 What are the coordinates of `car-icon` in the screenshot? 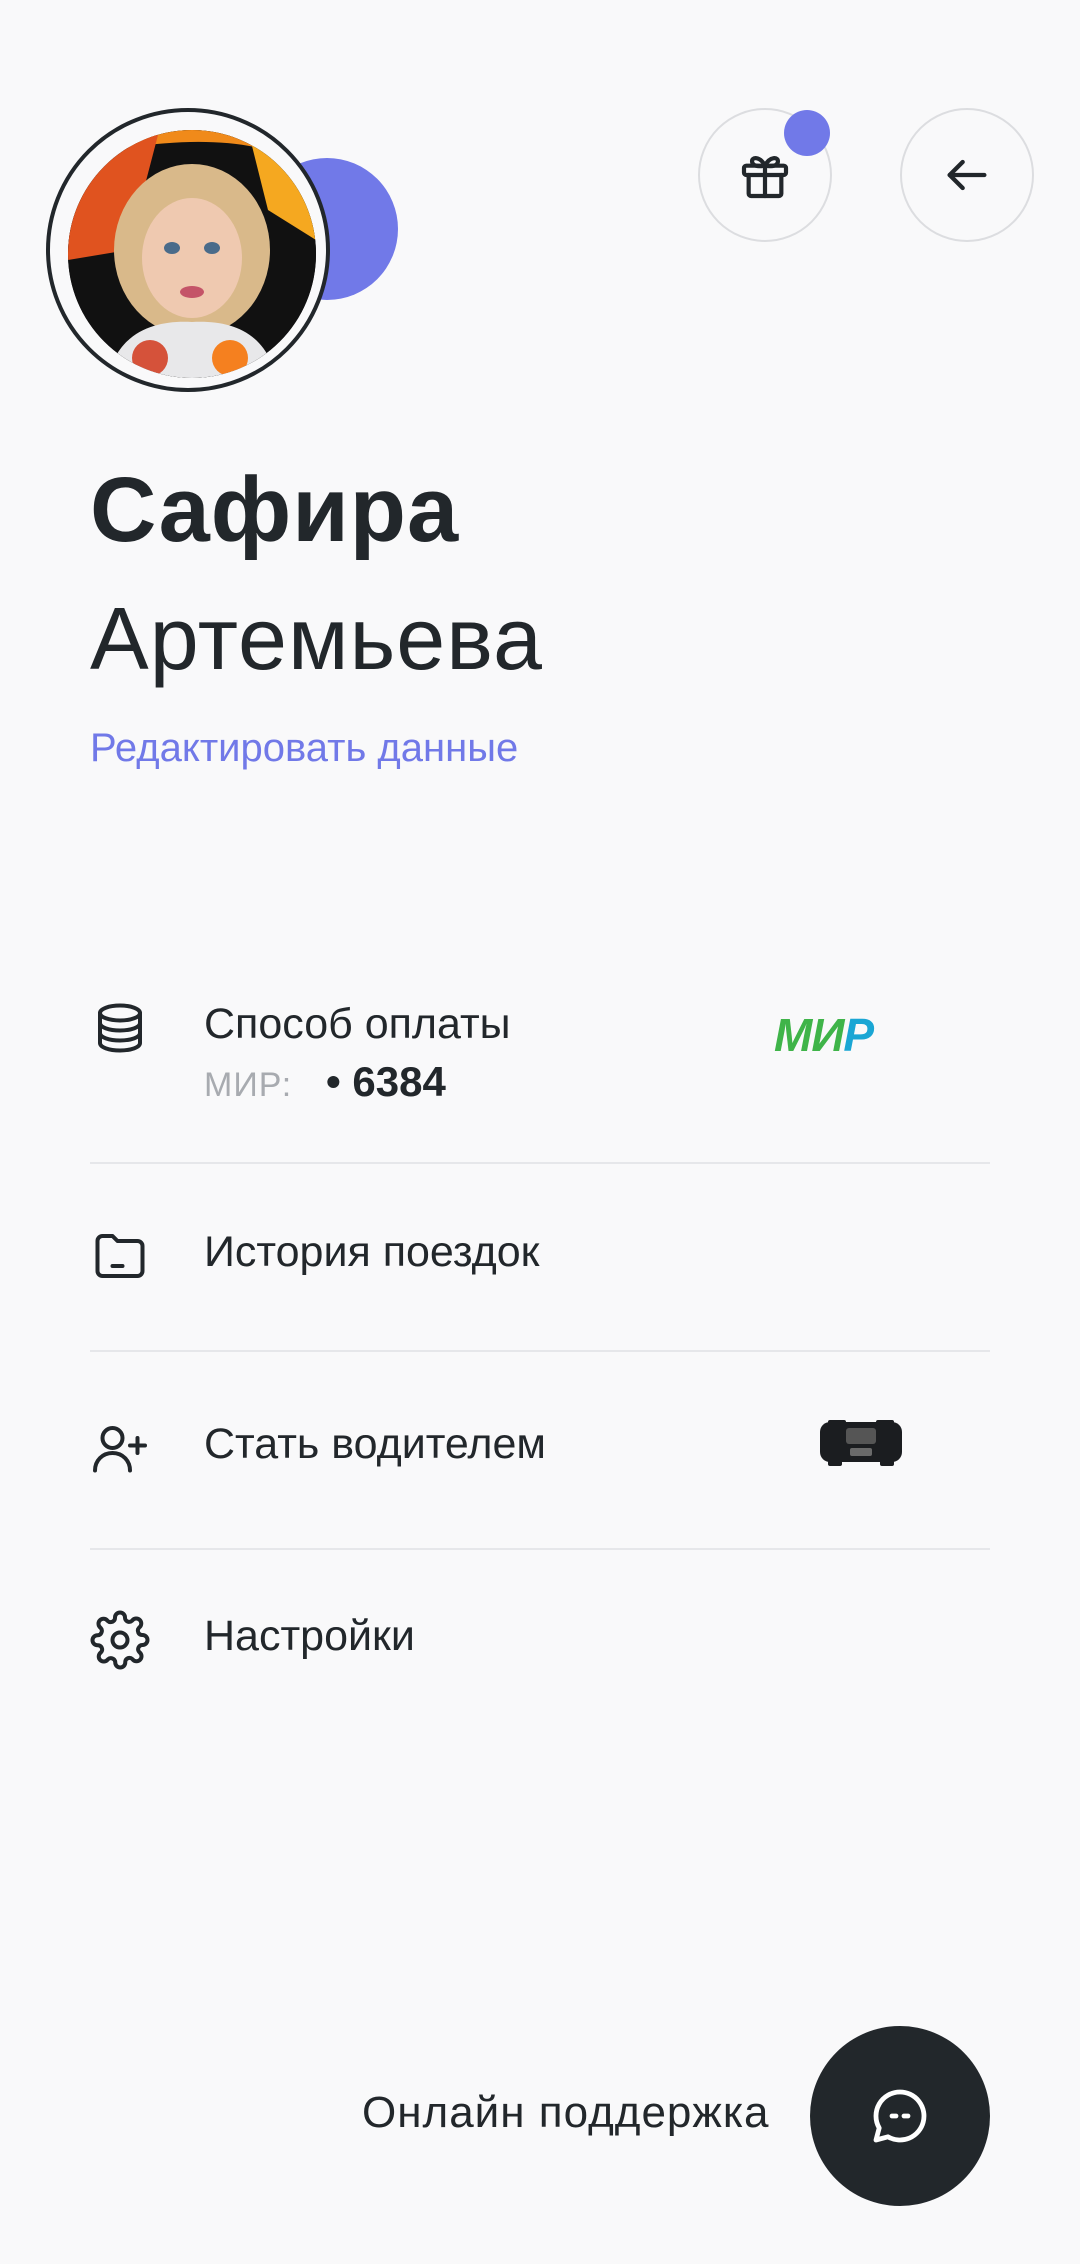 It's located at (861, 1443).